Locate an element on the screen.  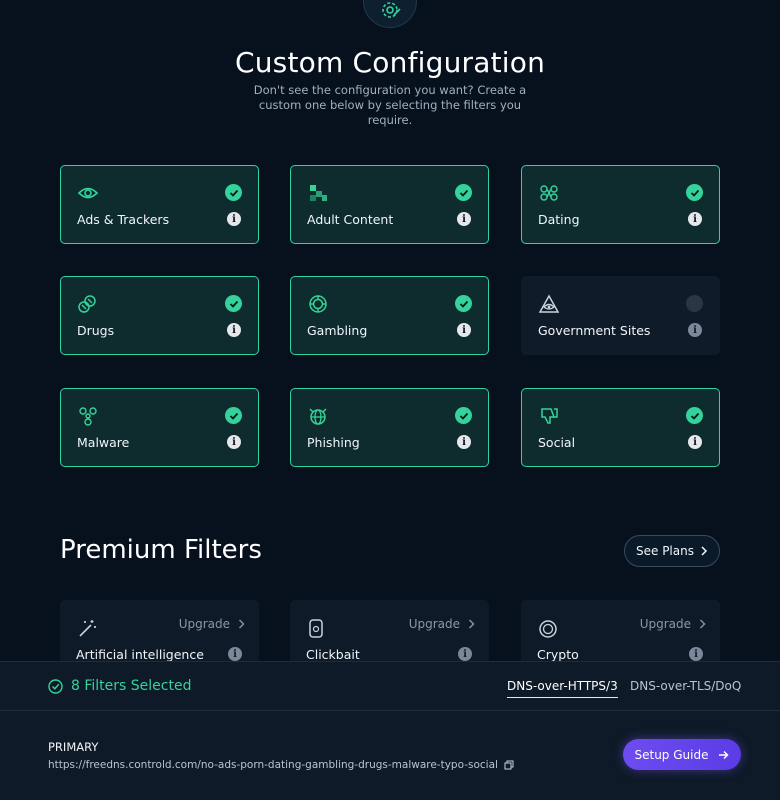
filter-label: Gambling is located at coordinates (337, 330).